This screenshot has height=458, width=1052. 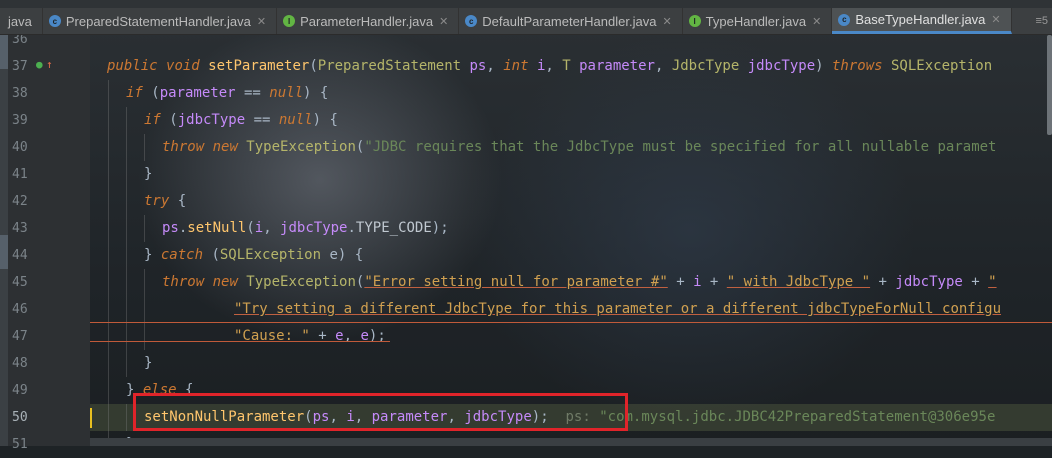 What do you see at coordinates (571, 120) in the screenshot?
I see `code-line-39: if (jdbcType == null) {` at bounding box center [571, 120].